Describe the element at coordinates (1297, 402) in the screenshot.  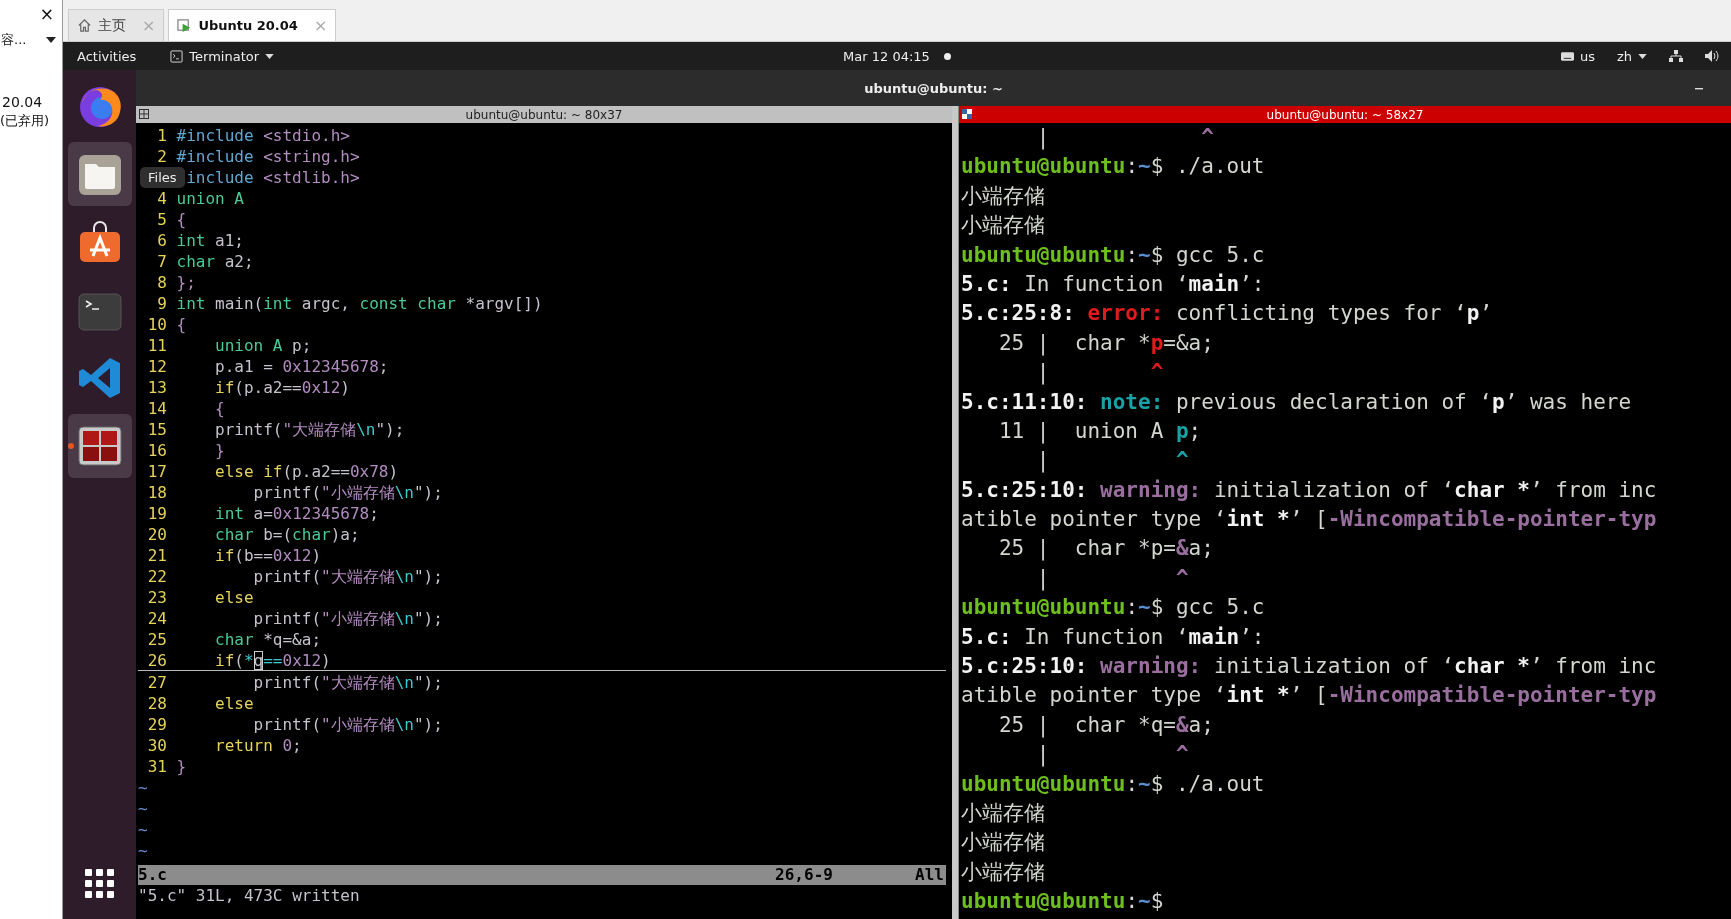
I see `terminal-line: 5.c:11:10: note: previous declaration of ‘p’ was here` at that location.